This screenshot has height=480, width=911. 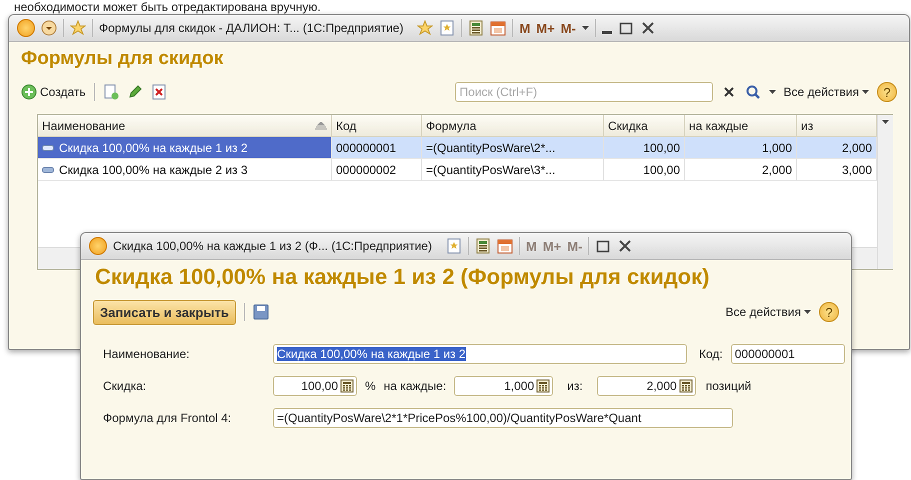 What do you see at coordinates (53, 92) in the screenshot?
I see `create-button: Создать` at bounding box center [53, 92].